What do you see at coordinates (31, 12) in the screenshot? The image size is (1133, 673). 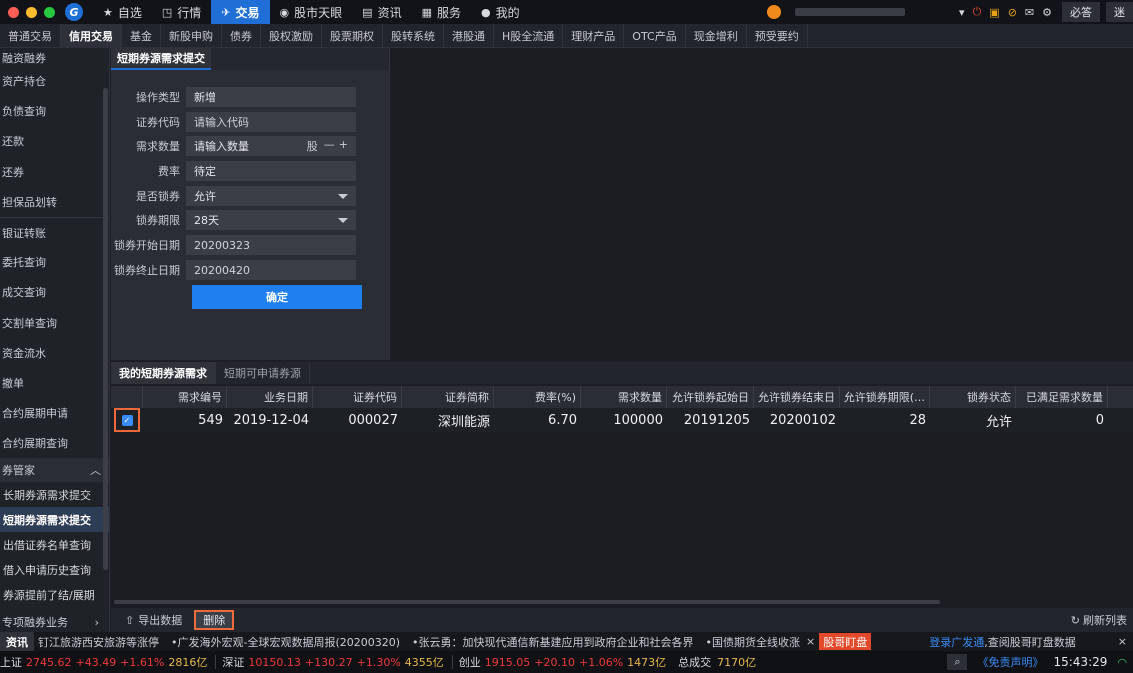 I see `minimize-window-button` at bounding box center [31, 12].